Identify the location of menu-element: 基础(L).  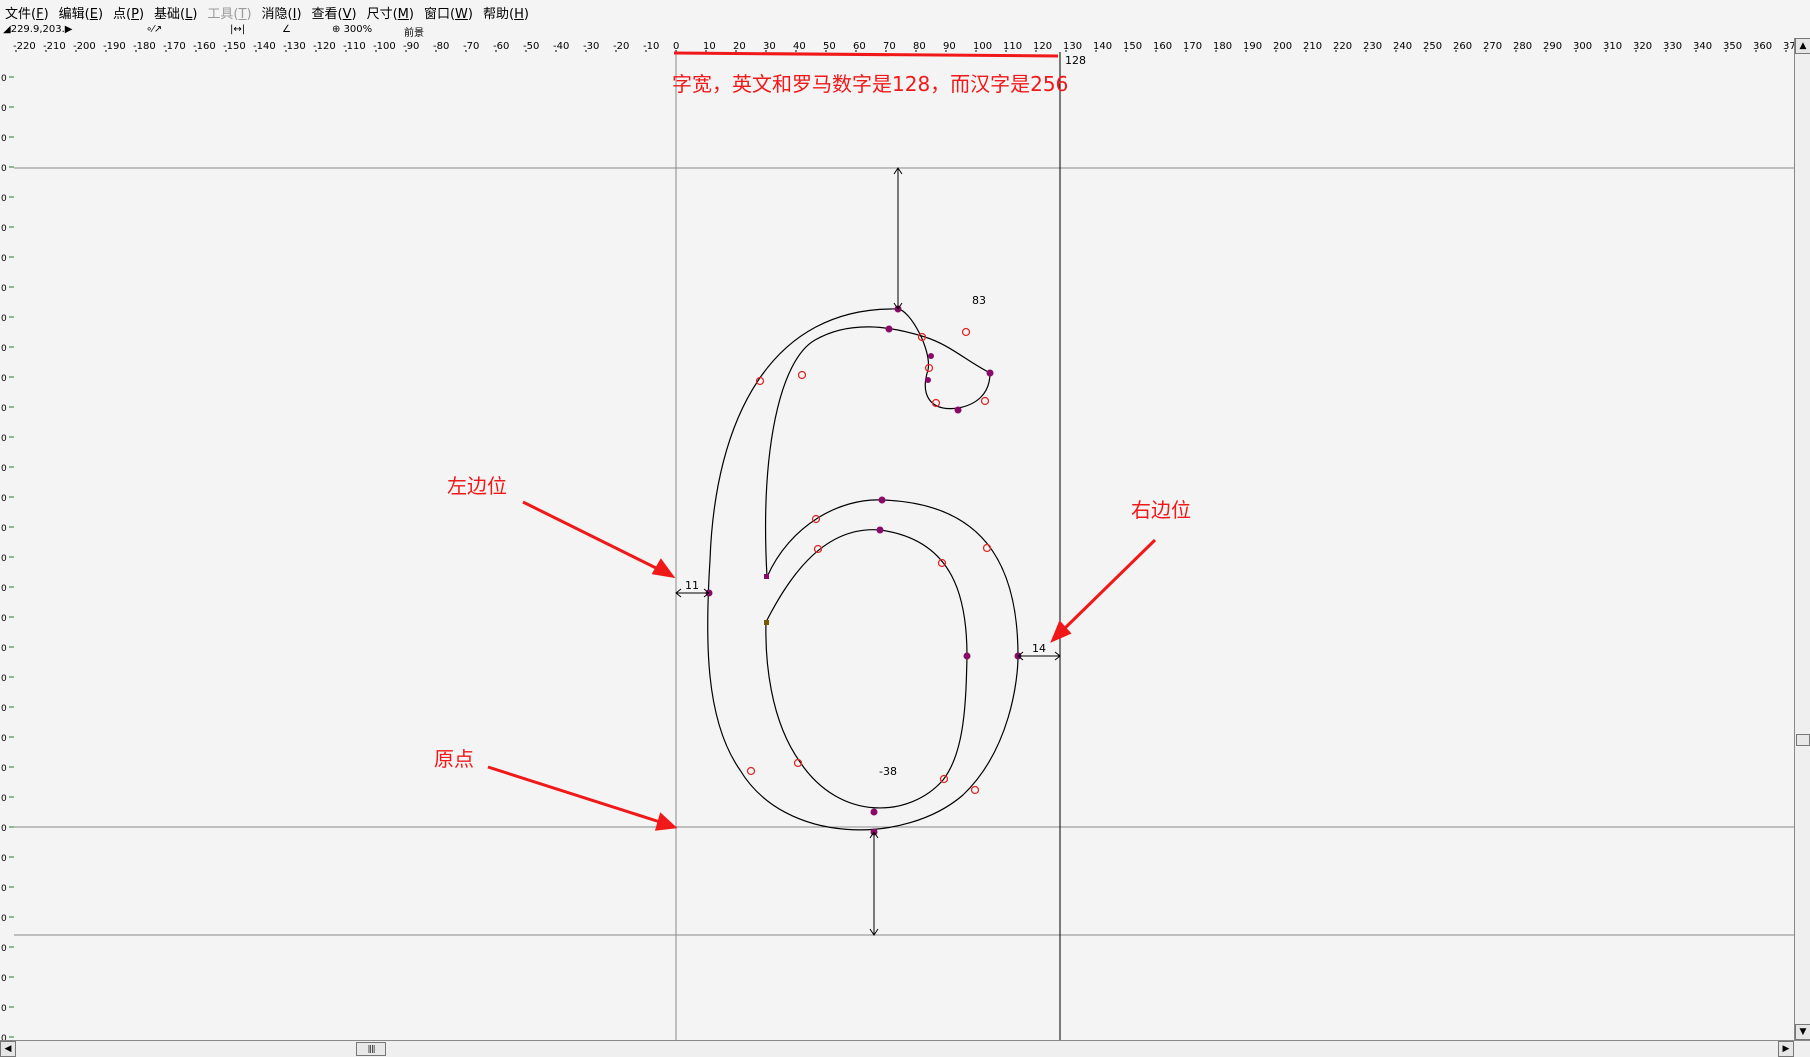
(175, 12).